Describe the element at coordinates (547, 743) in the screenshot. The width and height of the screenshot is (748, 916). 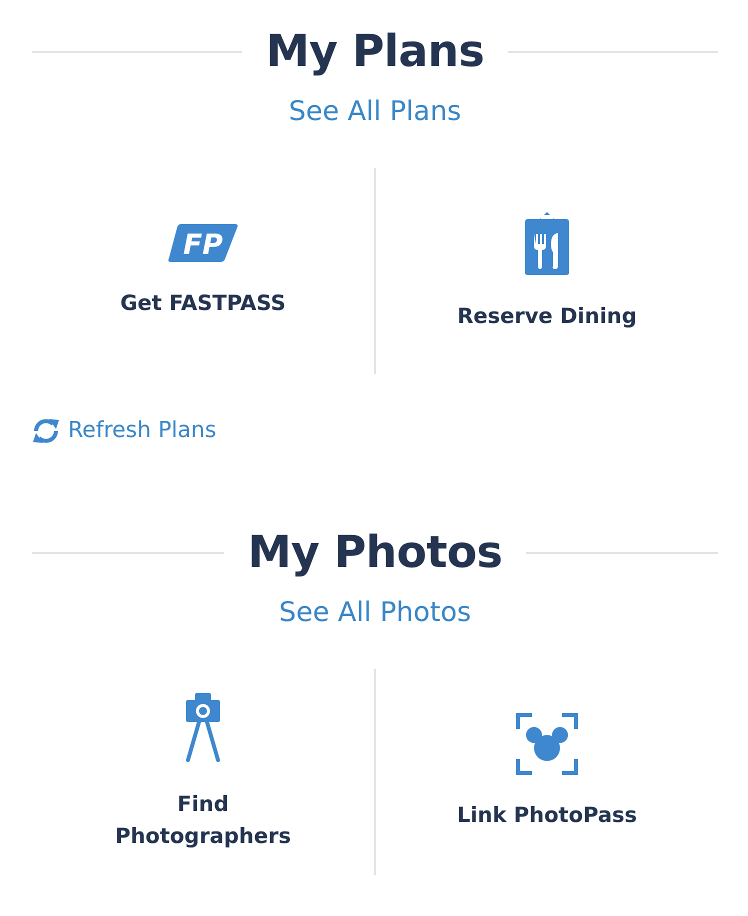
I see `mouse-ears-frame-icon` at that location.